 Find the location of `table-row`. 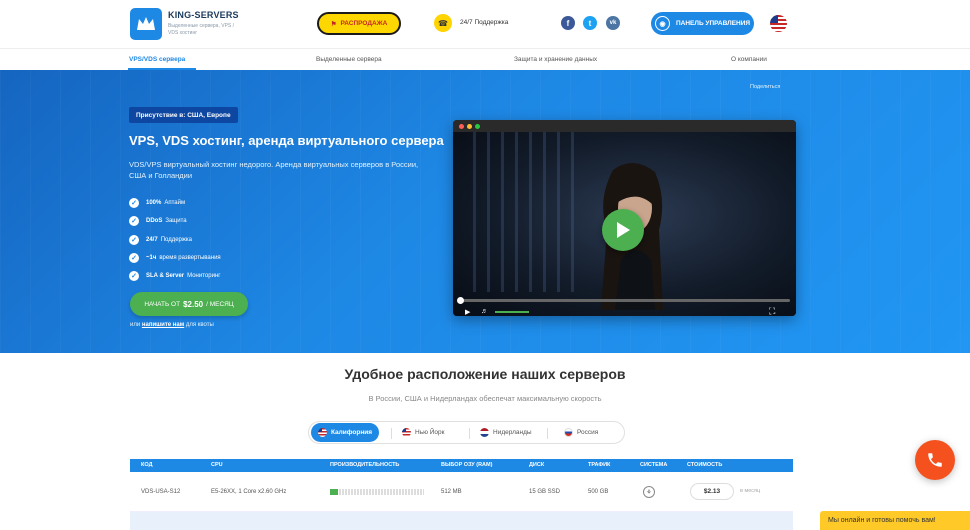

table-row is located at coordinates (461, 521).